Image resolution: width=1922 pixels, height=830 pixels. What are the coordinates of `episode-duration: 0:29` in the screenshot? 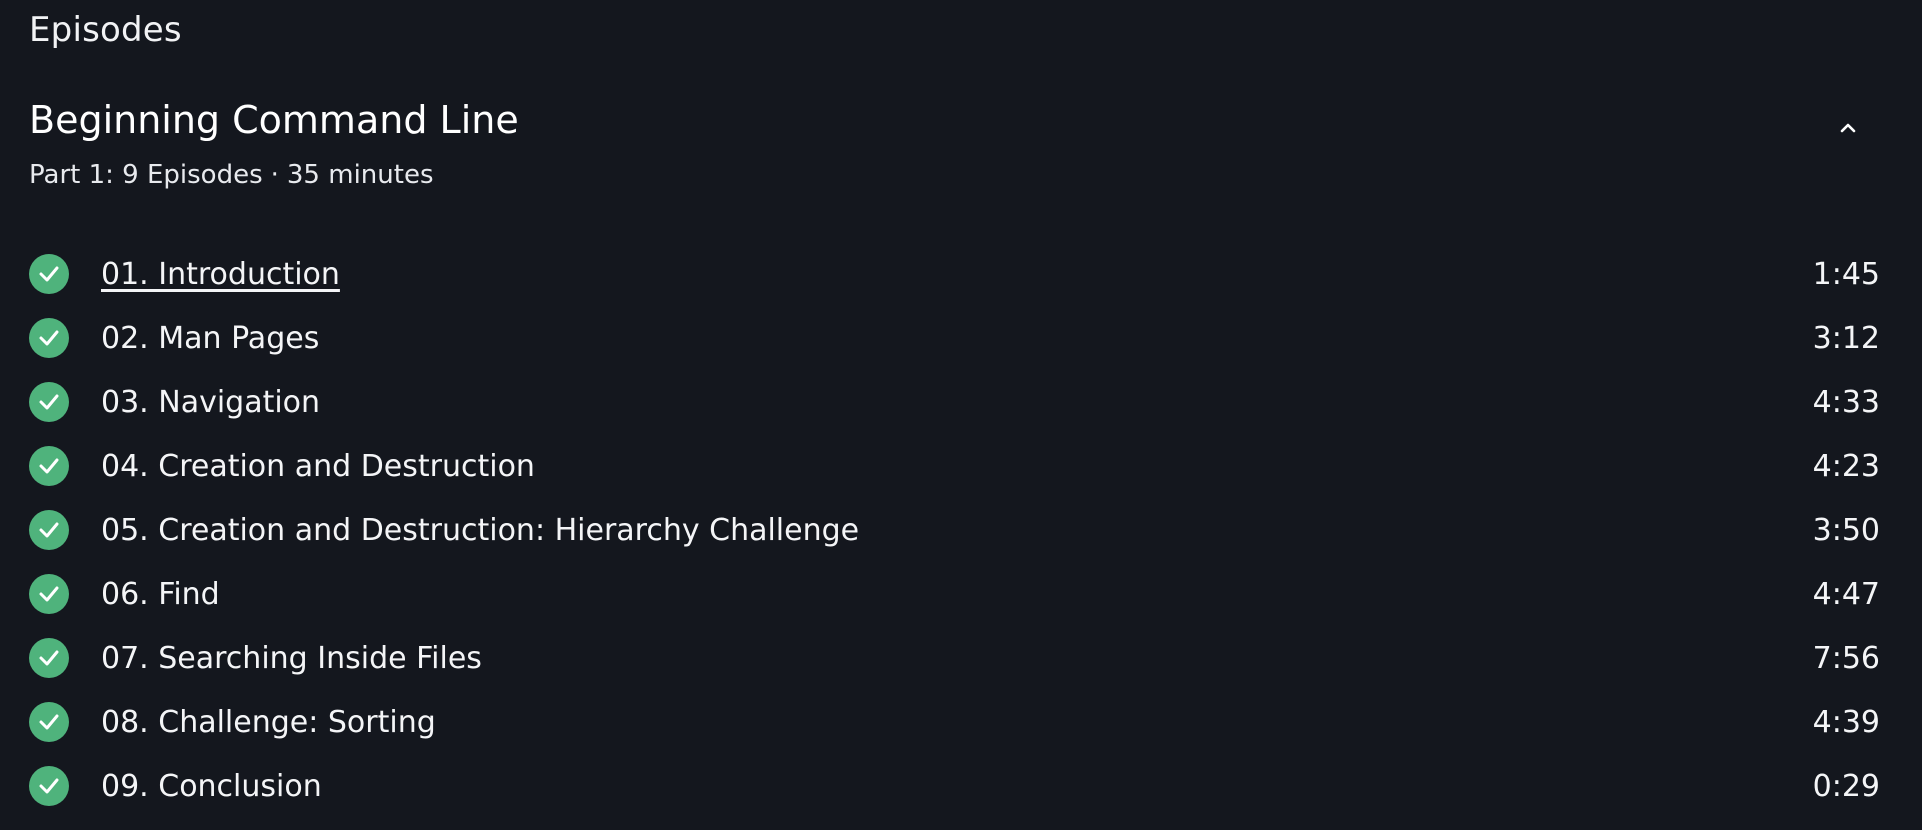 It's located at (1846, 786).